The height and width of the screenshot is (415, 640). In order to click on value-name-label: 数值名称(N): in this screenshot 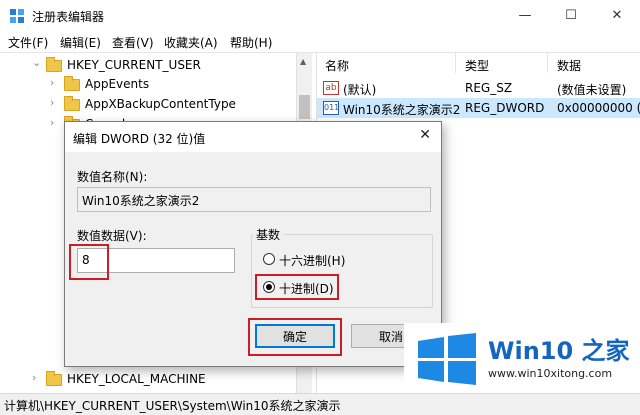, I will do `click(112, 177)`.